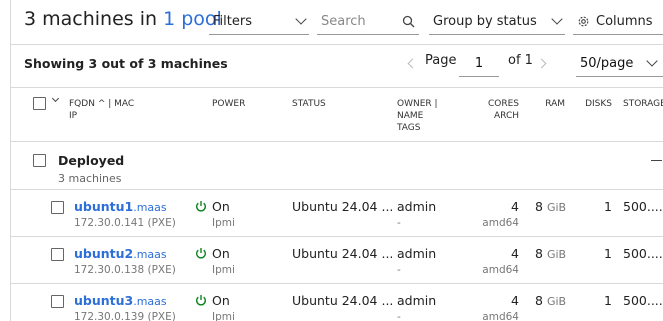 This screenshot has height=321, width=663. I want to click on machine-fqdn-link: ubuntu1.maas, so click(120, 206).